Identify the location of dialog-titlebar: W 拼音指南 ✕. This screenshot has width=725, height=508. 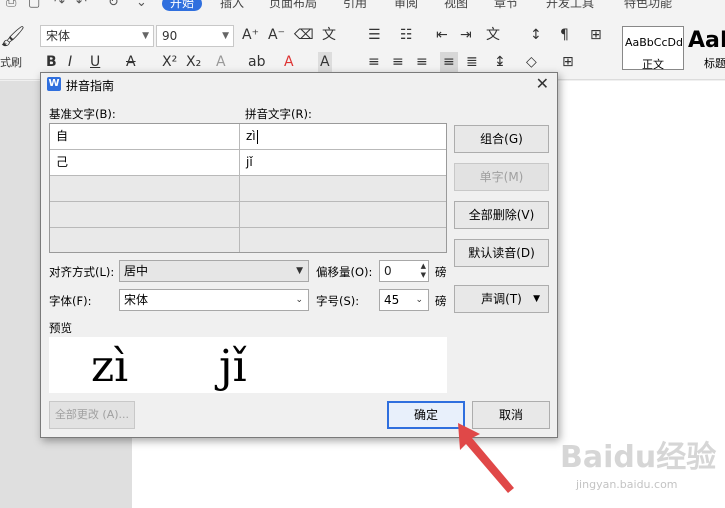
(299, 85).